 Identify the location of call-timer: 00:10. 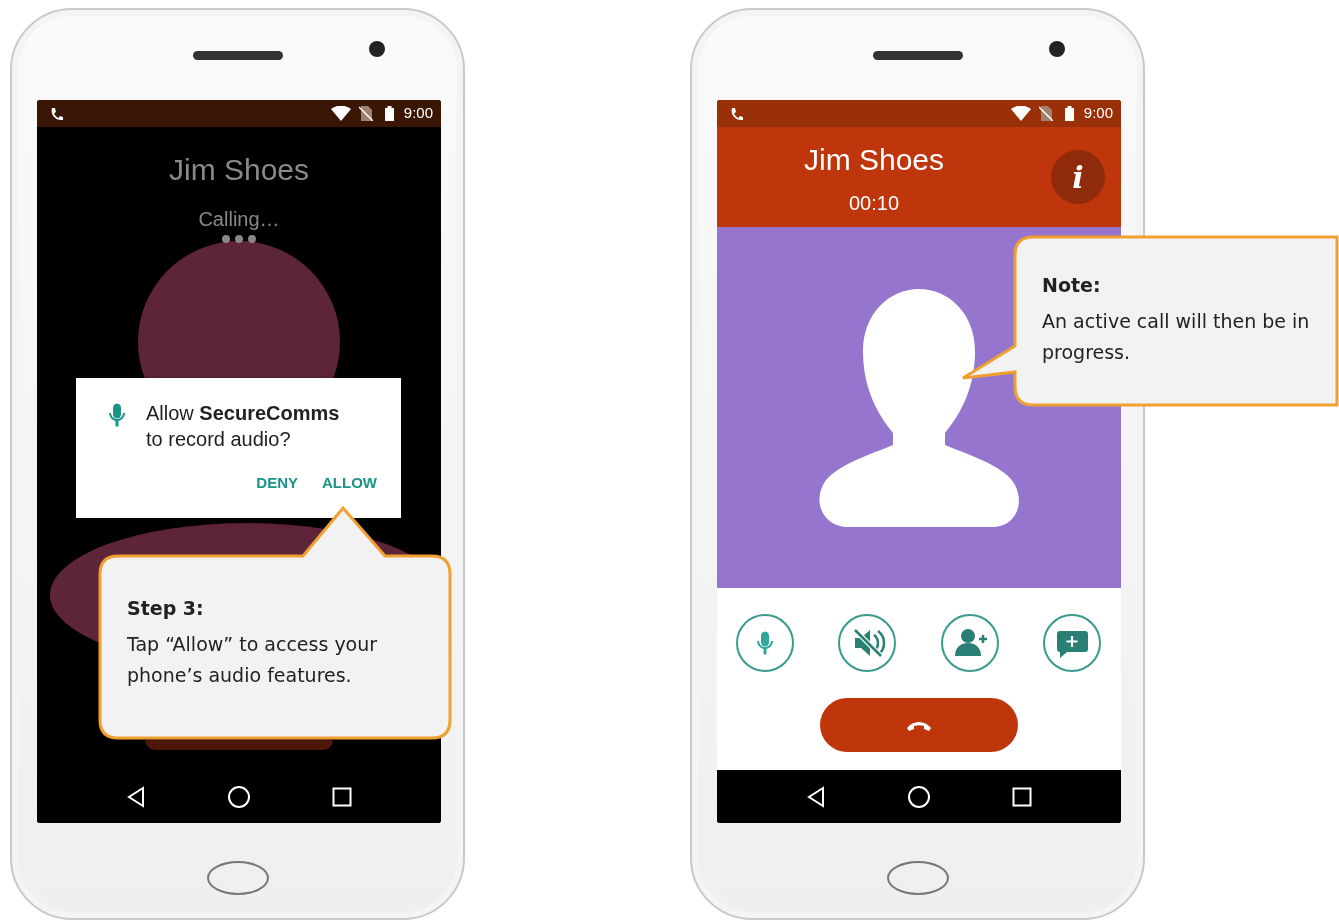
(874, 203).